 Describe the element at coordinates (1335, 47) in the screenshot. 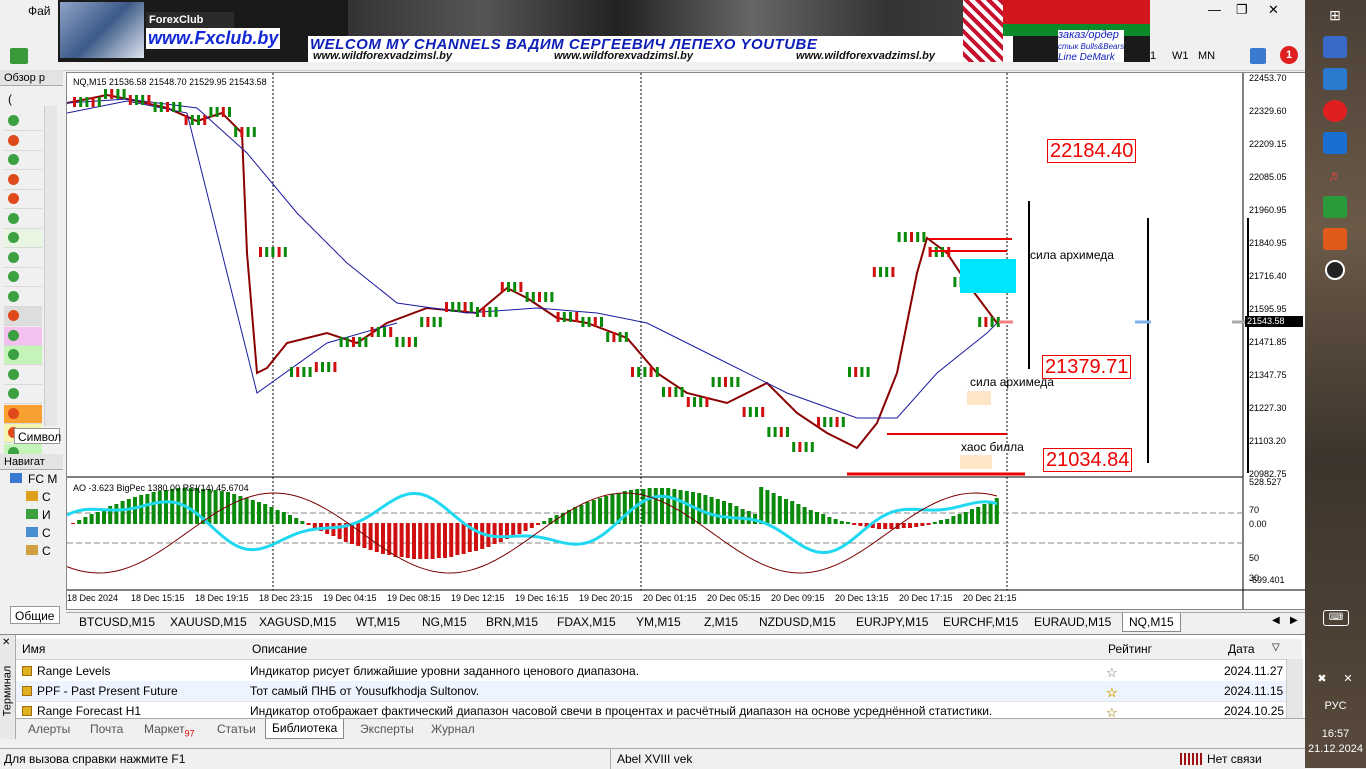

I see `desktop-icon` at that location.